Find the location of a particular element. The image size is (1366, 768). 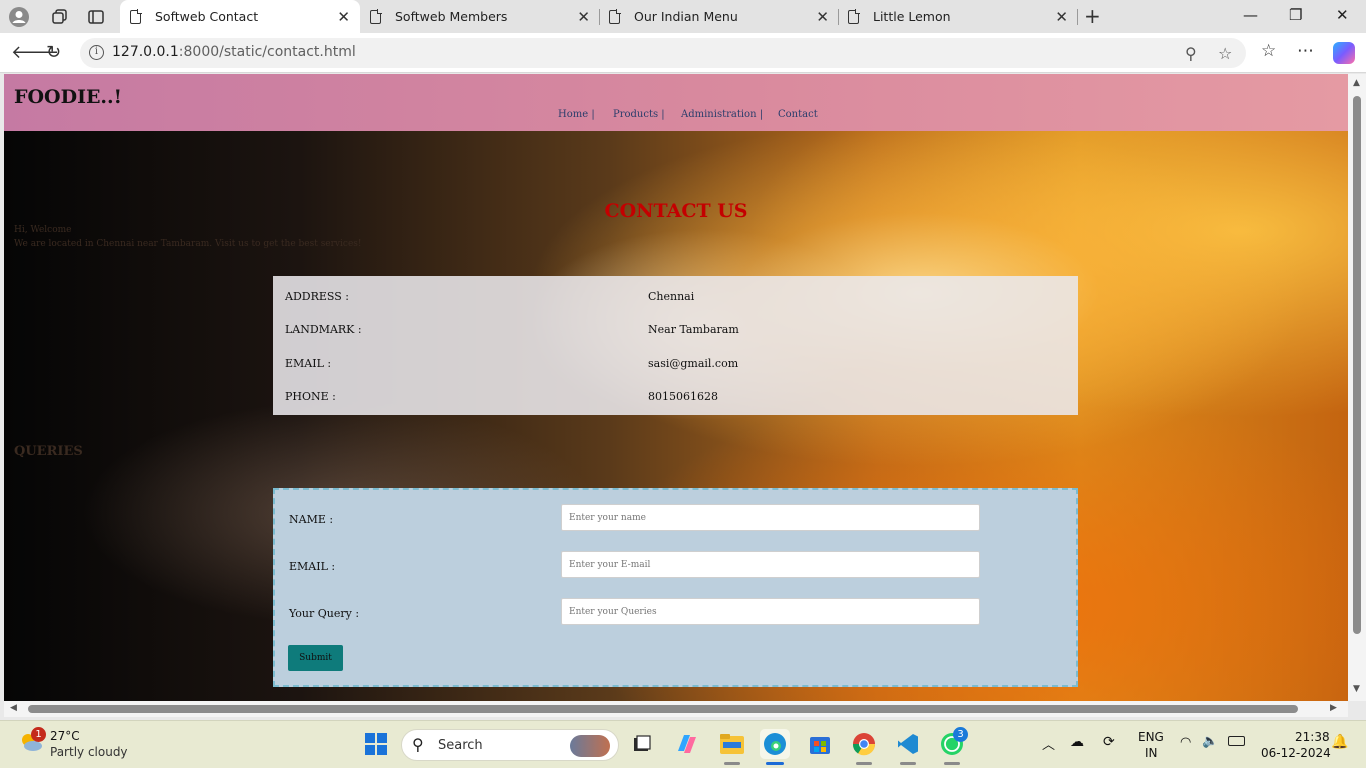

info-value: Chennai is located at coordinates (671, 296).